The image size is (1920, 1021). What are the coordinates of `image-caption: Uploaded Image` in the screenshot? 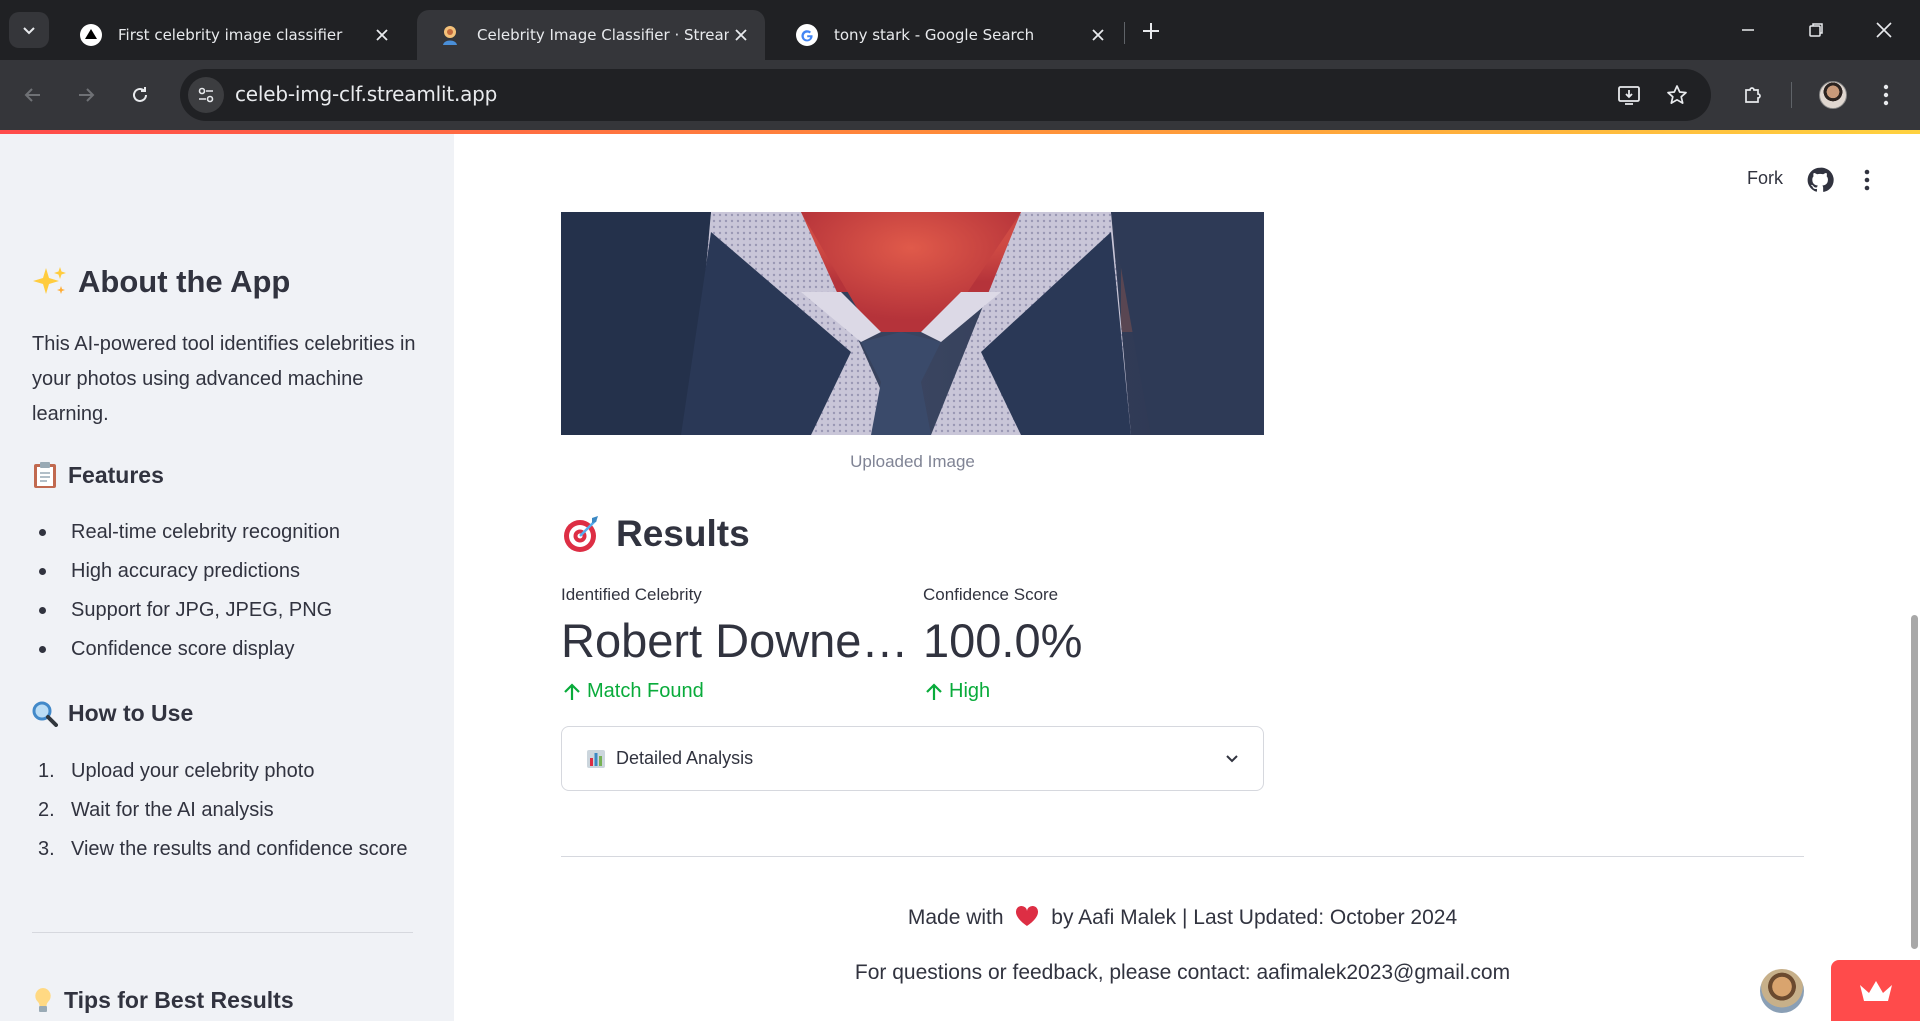 It's located at (912, 461).